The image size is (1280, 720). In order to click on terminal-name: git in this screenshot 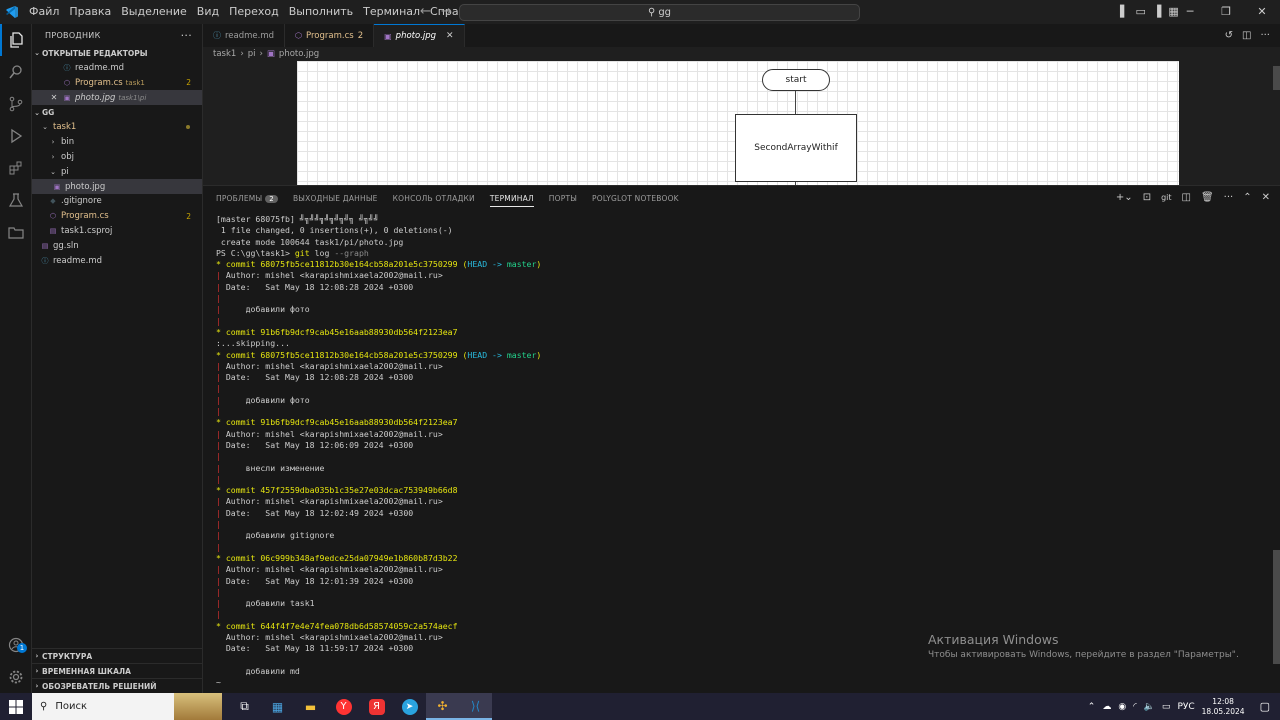, I will do `click(1166, 198)`.